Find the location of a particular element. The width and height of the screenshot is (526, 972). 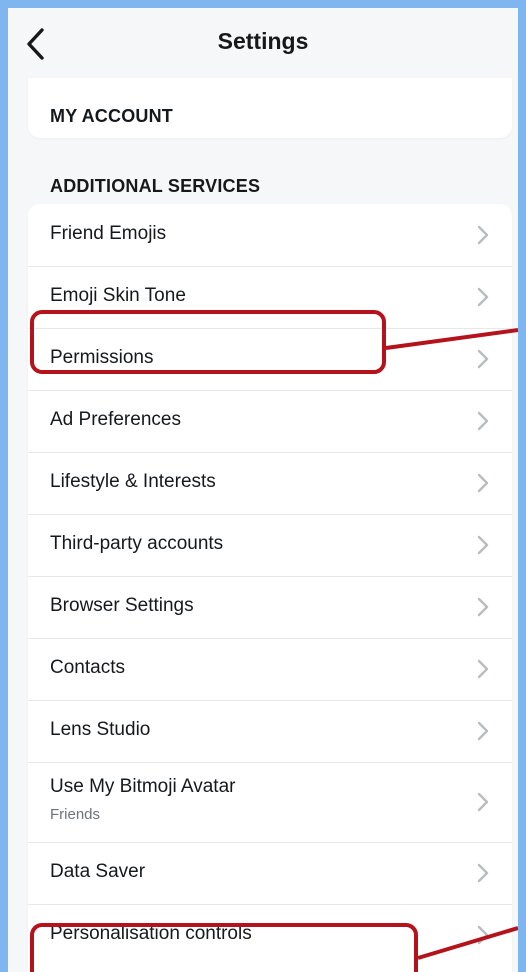

settings-item-third-party-accounts: Third-party accounts is located at coordinates (270, 545).